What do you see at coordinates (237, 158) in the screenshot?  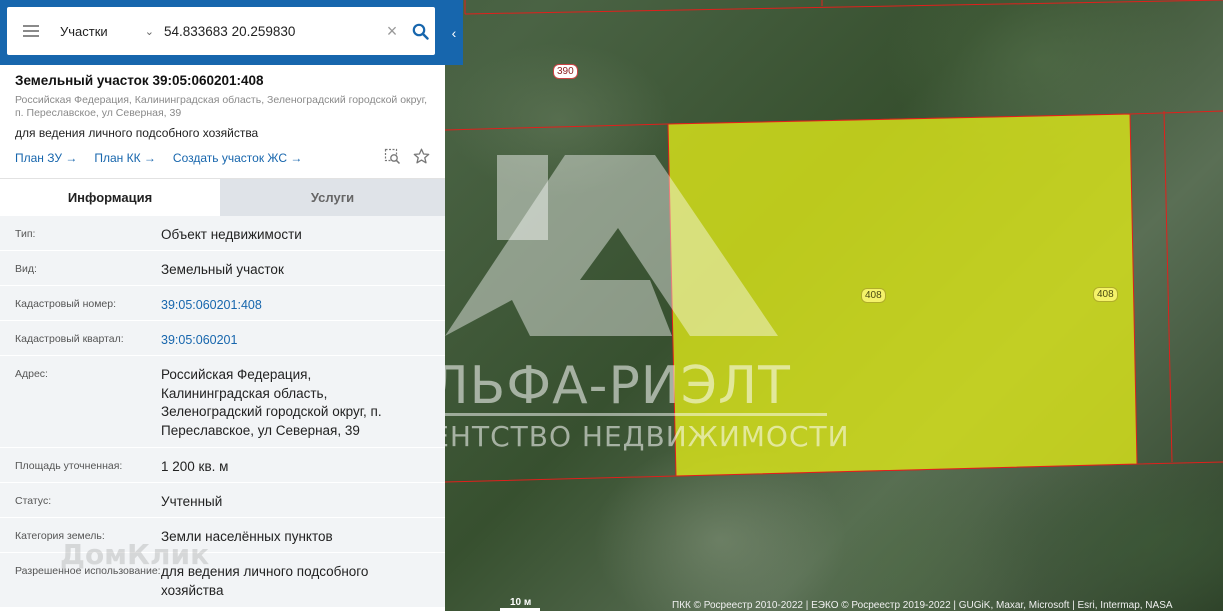 I see `create-parcel-link: Создать участок ЖС →` at bounding box center [237, 158].